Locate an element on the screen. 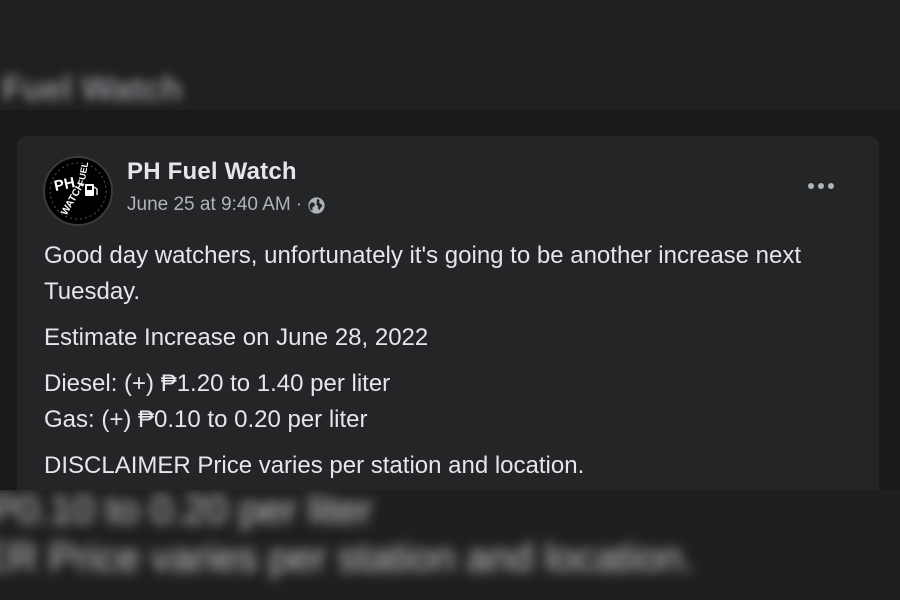  ph-fuel-watch-logo: PH FUEL WATCH is located at coordinates (78, 191).